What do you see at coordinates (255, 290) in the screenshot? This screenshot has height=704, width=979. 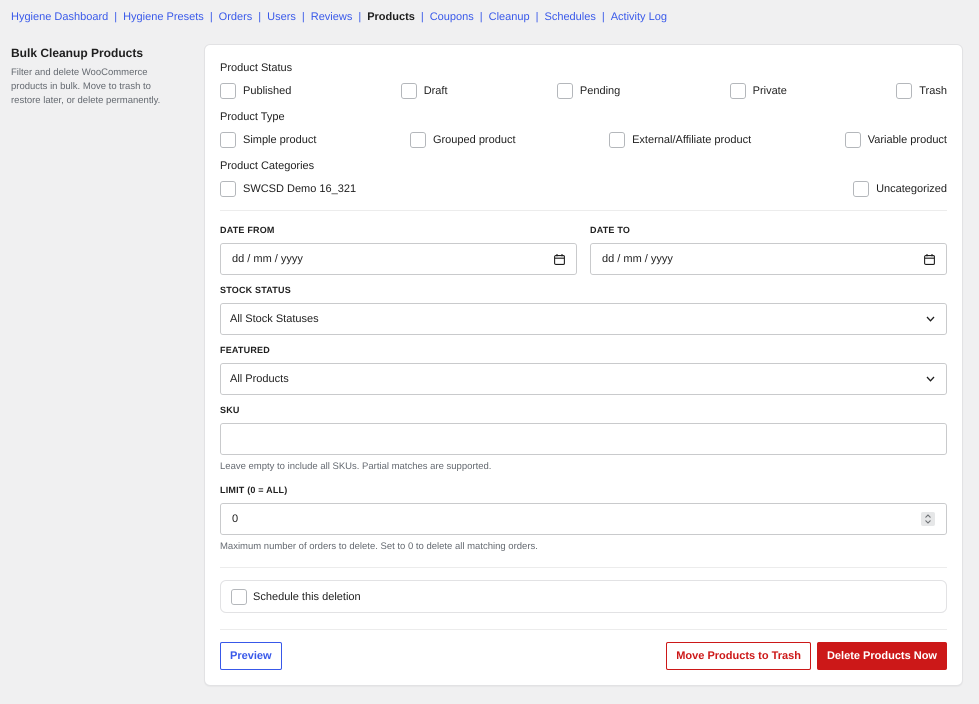 I see `field-label: STOCK STATUS` at bounding box center [255, 290].